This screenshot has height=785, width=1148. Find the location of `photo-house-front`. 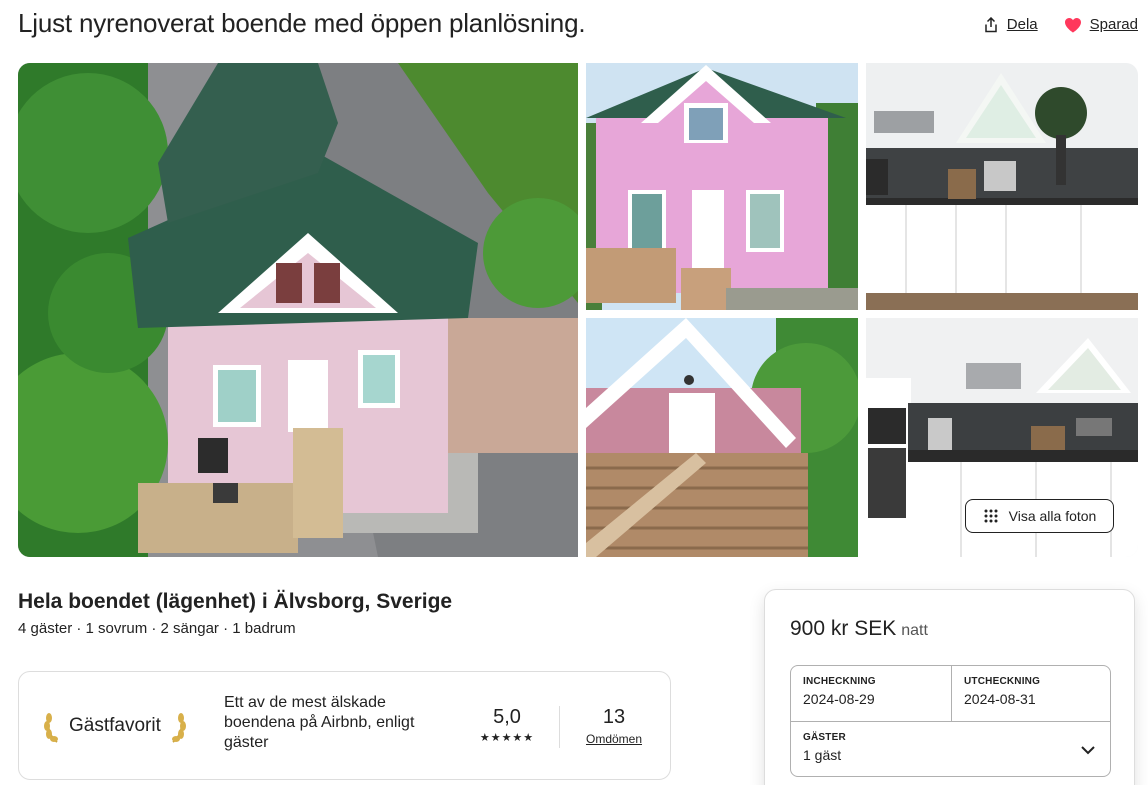

photo-house-front is located at coordinates (722, 186).